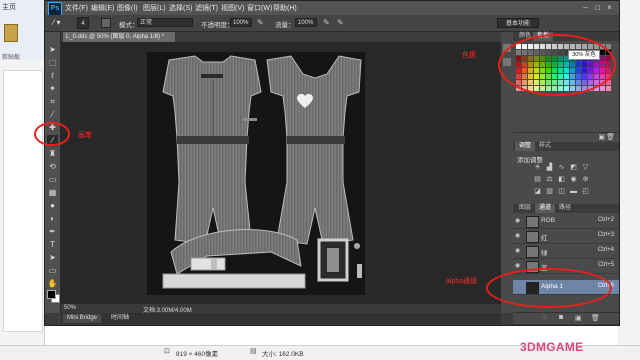 The image size is (640, 360). I want to click on history-brush-tool-icon: ⟲, so click(52, 166).